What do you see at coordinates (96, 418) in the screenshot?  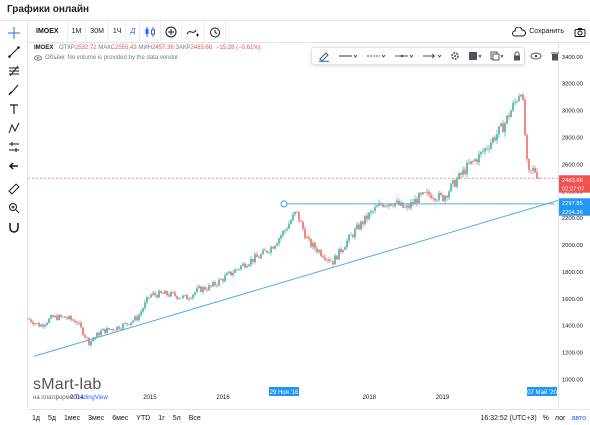 I see `range-3m: 3мес` at bounding box center [96, 418].